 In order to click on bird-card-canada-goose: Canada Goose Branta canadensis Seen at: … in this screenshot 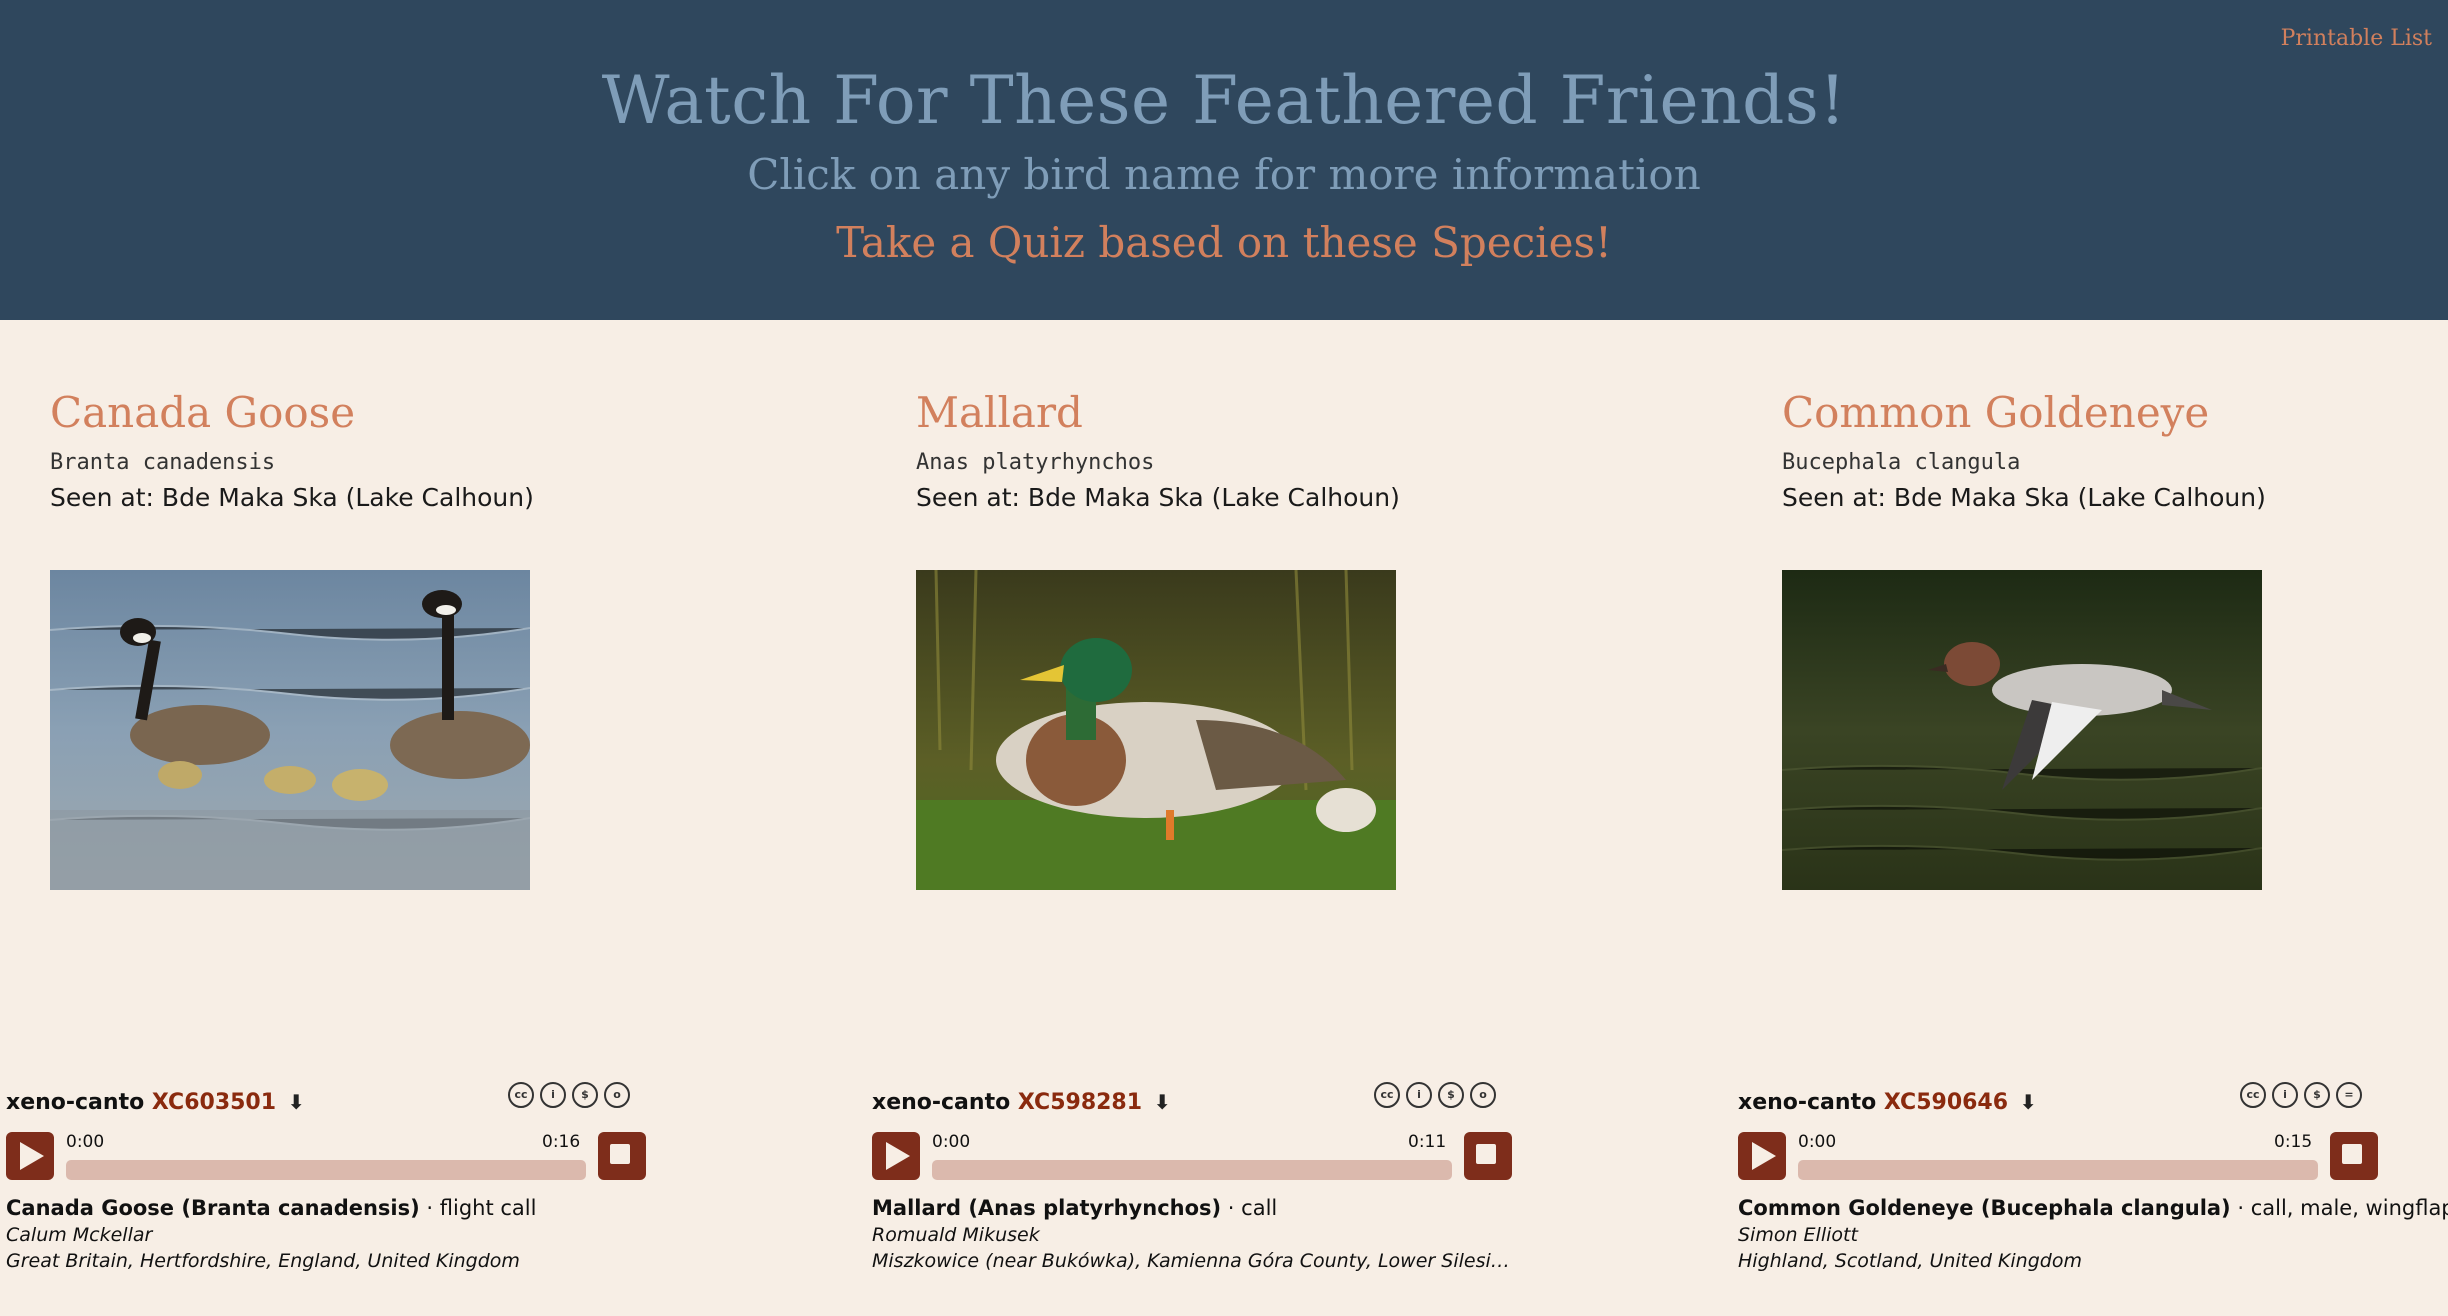, I will do `click(330, 637)`.